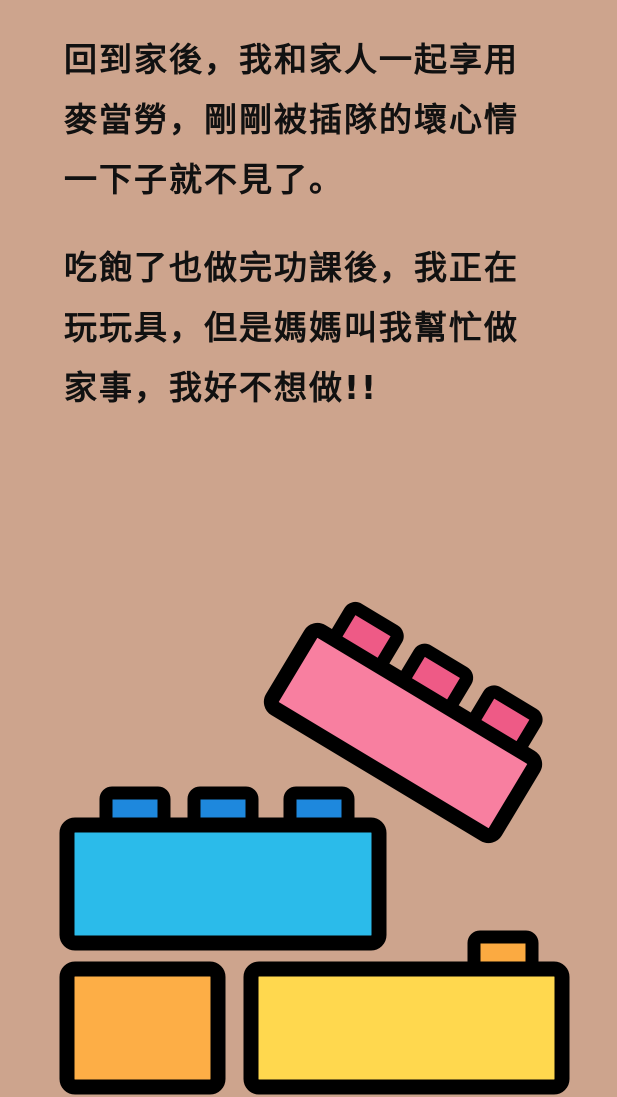 The height and width of the screenshot is (1097, 617). Describe the element at coordinates (142, 1028) in the screenshot. I see `lego-brick-orange-icon` at that location.